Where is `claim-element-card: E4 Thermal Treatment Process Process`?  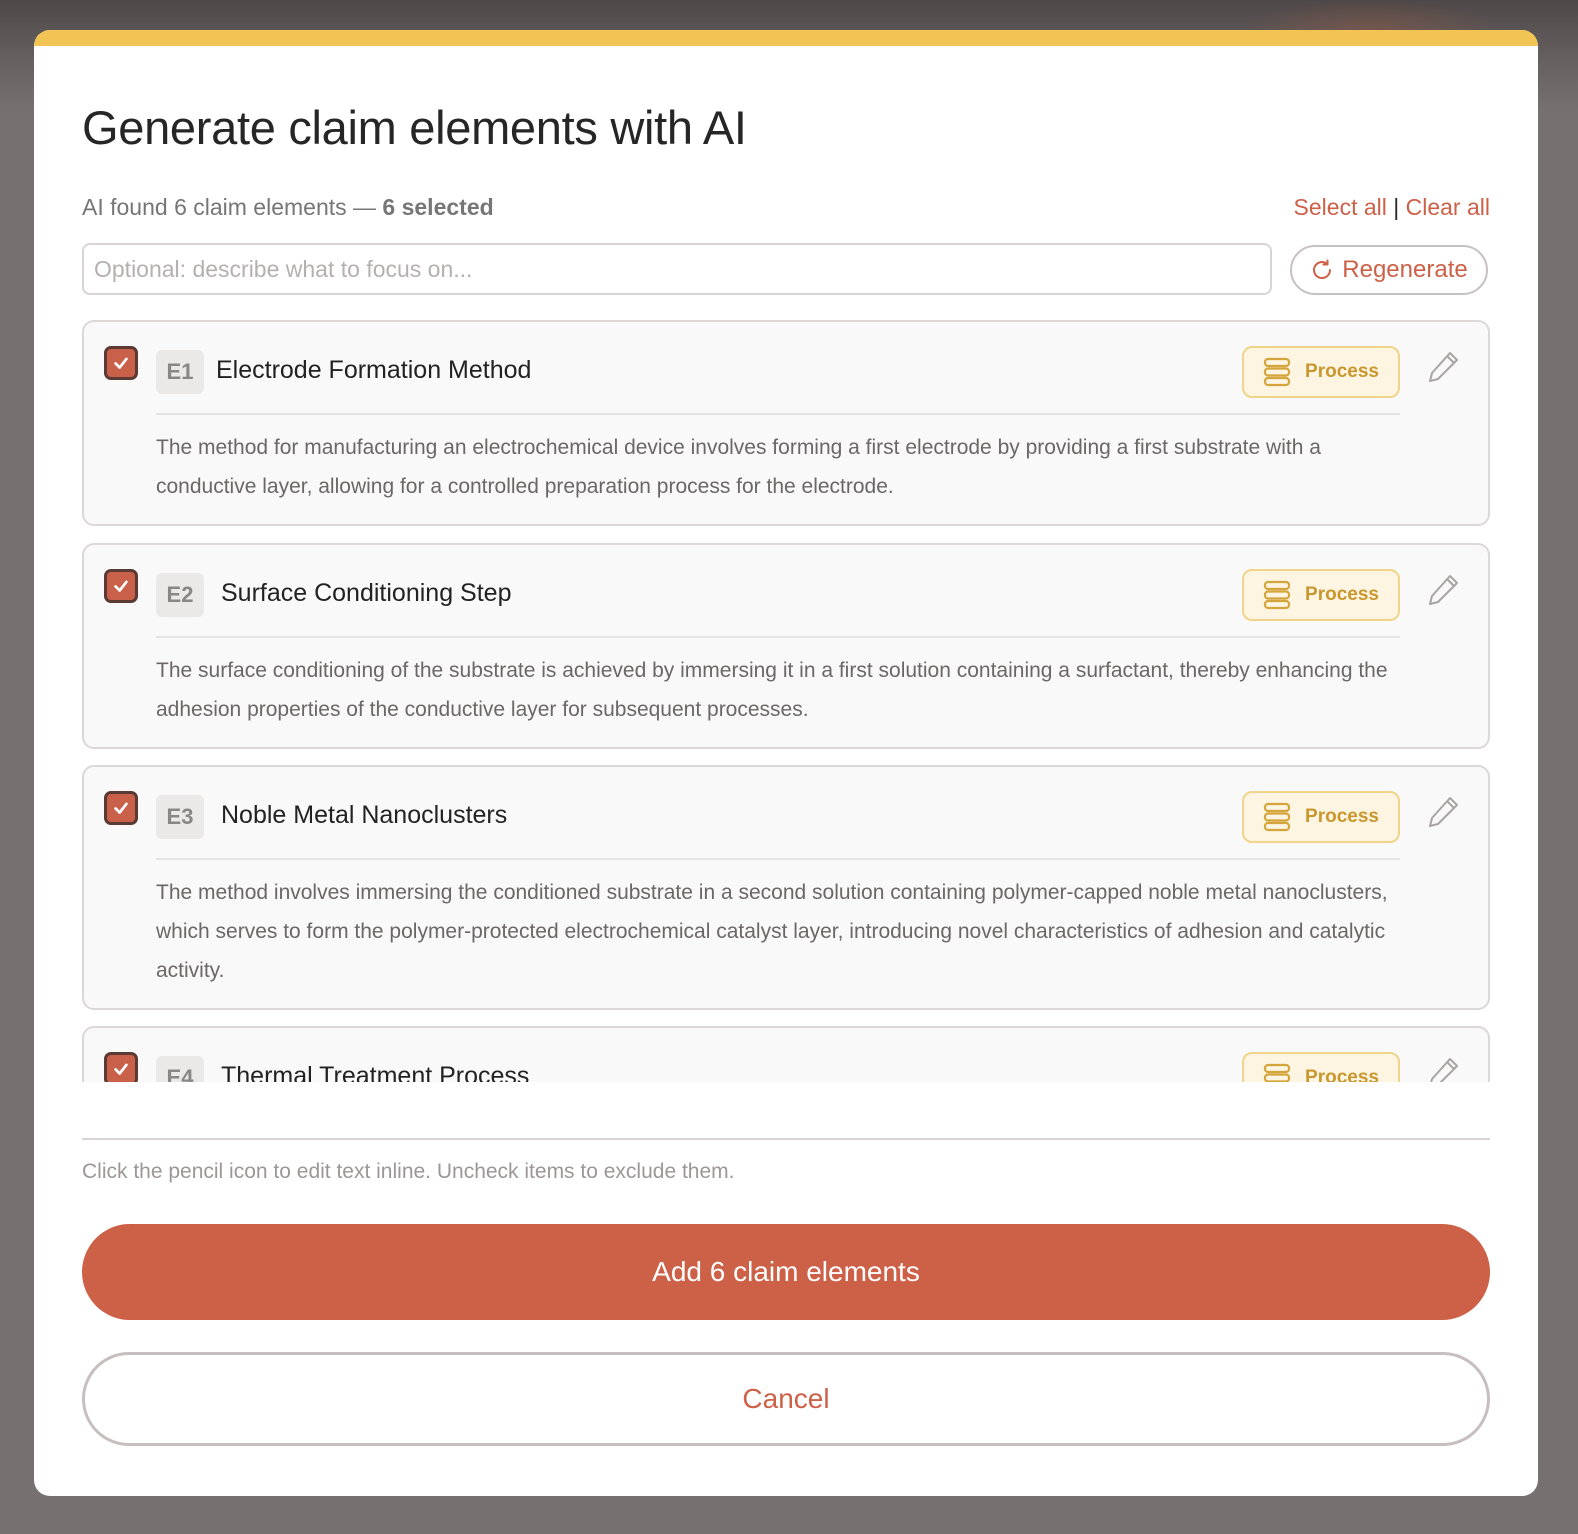
claim-element-card: E4 Thermal Treatment Process Process is located at coordinates (786, 1054).